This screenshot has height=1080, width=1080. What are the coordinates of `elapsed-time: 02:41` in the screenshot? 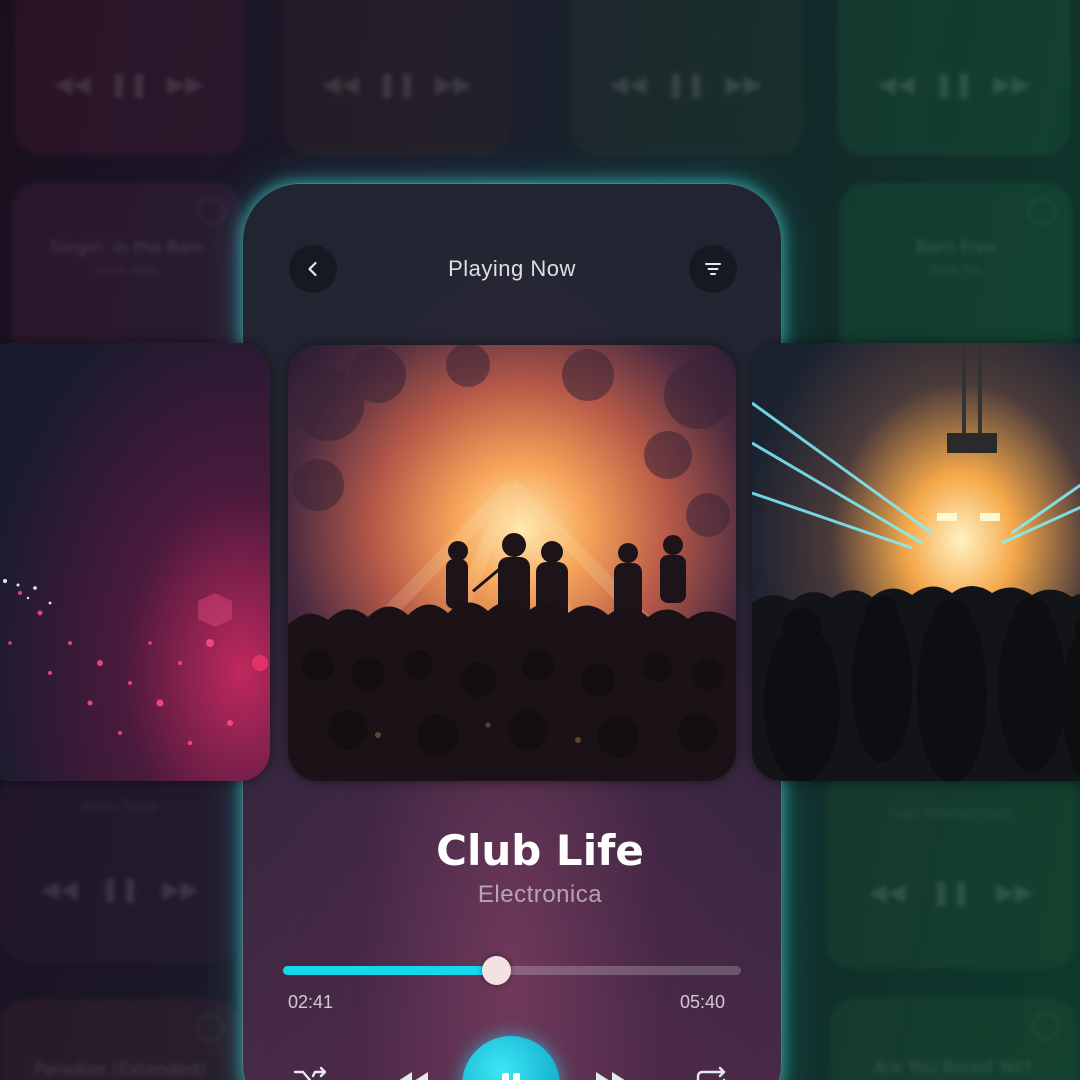 It's located at (311, 1002).